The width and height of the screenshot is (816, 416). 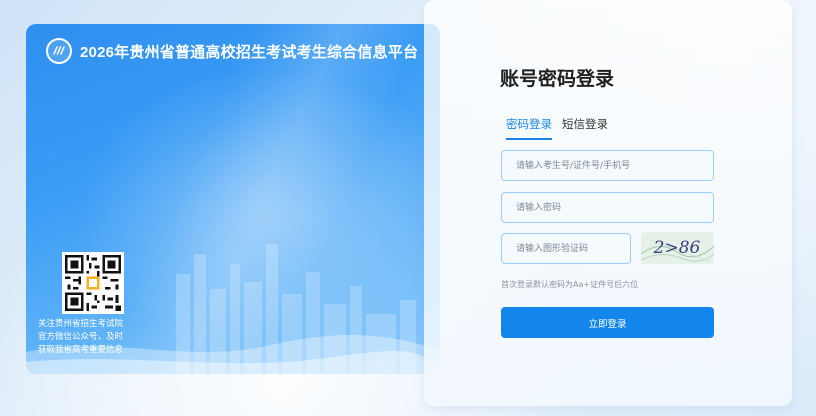 What do you see at coordinates (607, 322) in the screenshot?
I see `login-button: 立即登录` at bounding box center [607, 322].